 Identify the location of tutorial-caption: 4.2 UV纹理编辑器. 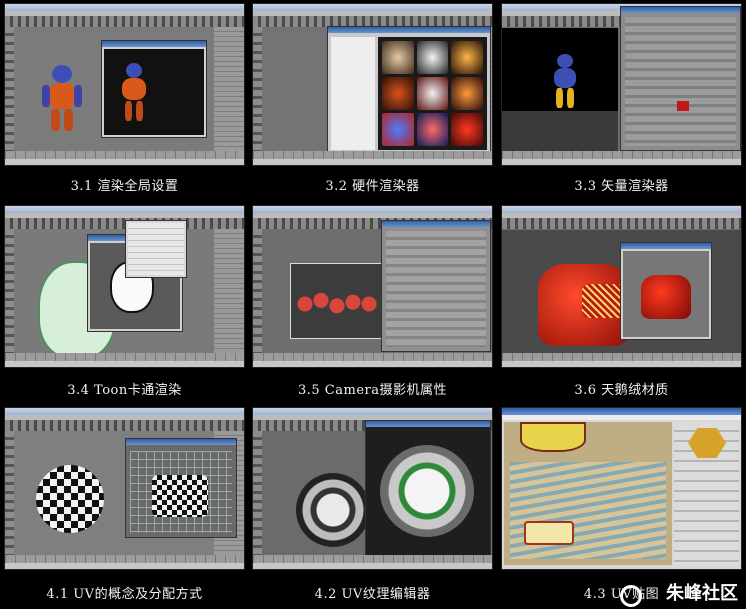
(372, 594).